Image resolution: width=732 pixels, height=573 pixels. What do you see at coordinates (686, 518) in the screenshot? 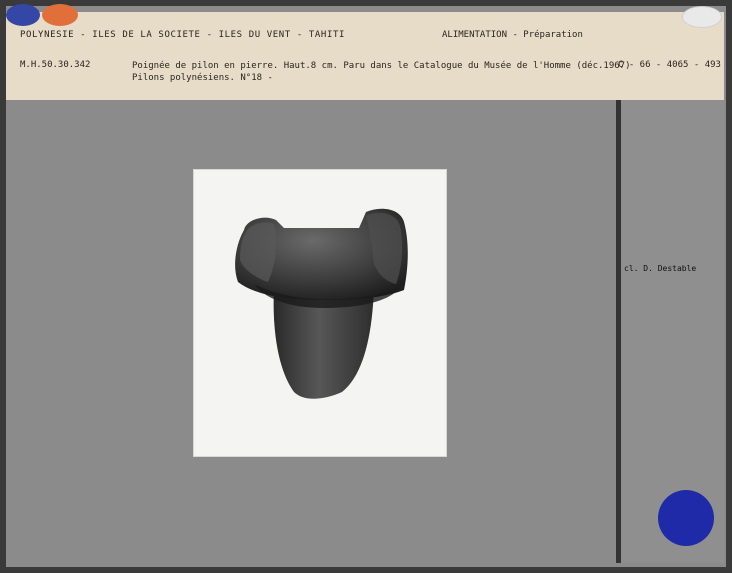
I see `museum-stamp` at bounding box center [686, 518].